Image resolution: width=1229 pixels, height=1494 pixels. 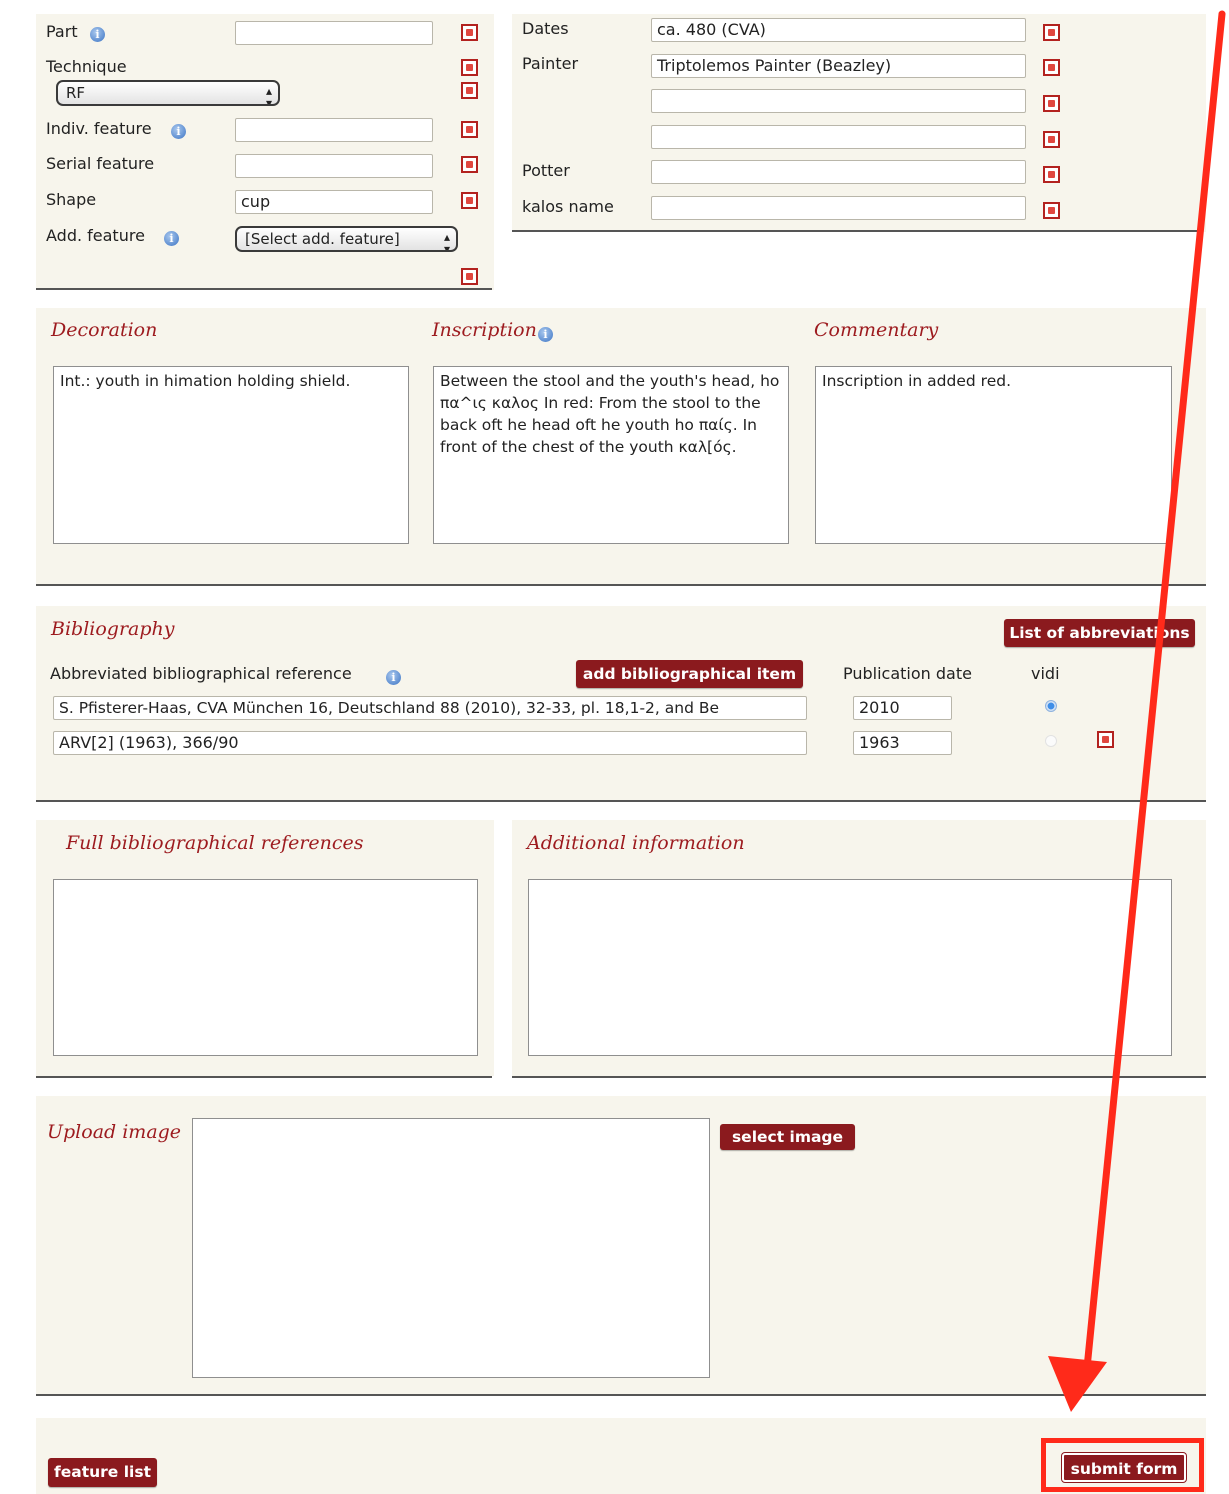 I want to click on pubdate-header: Publication date, so click(x=907, y=673).